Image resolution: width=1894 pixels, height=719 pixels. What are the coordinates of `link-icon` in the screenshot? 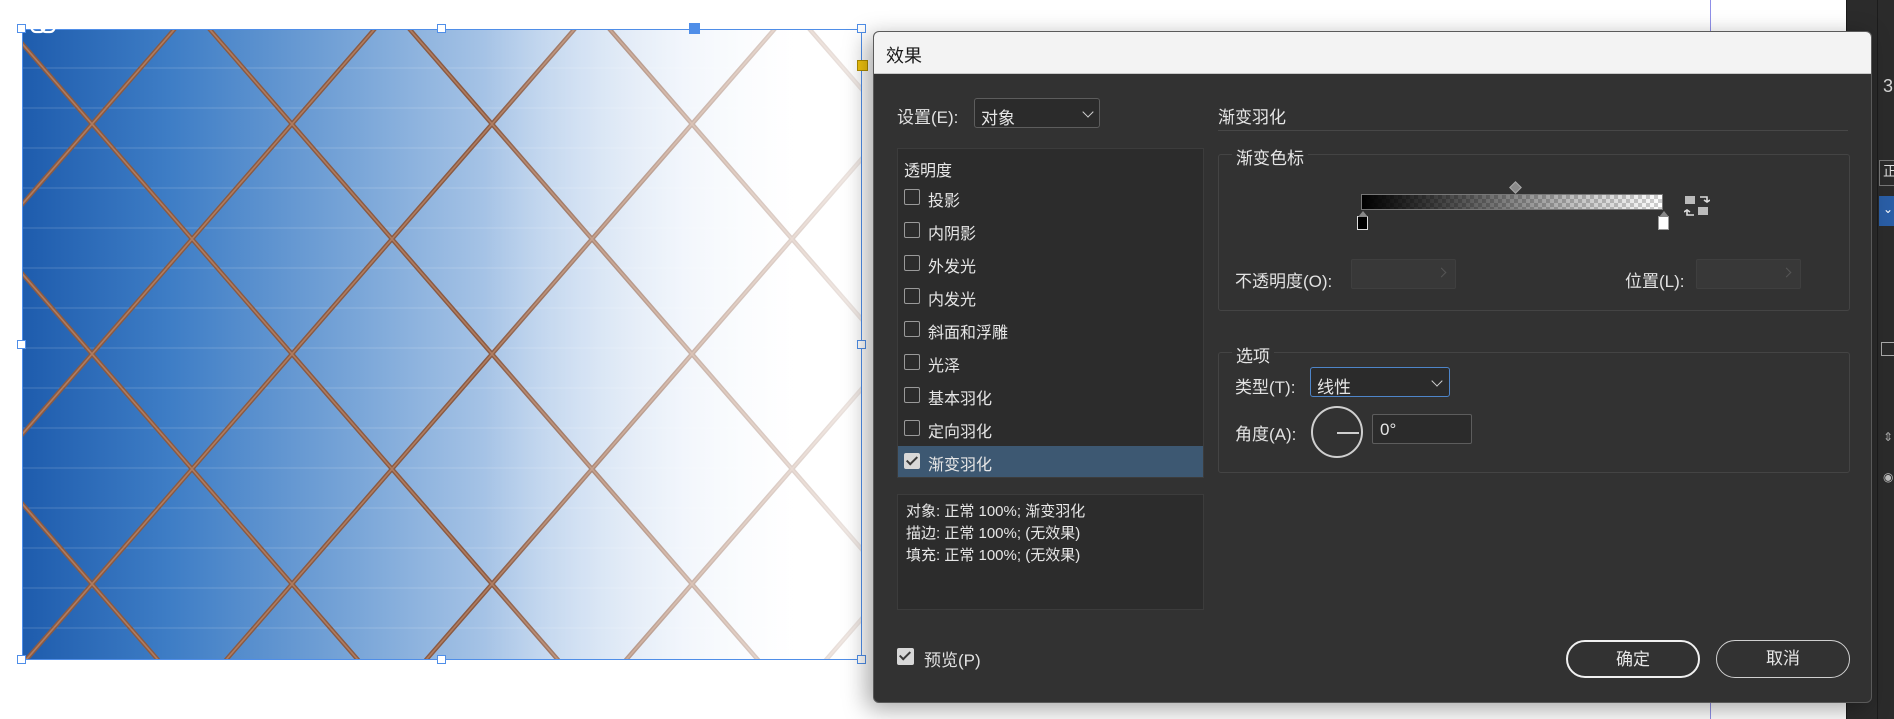 It's located at (43, 28).